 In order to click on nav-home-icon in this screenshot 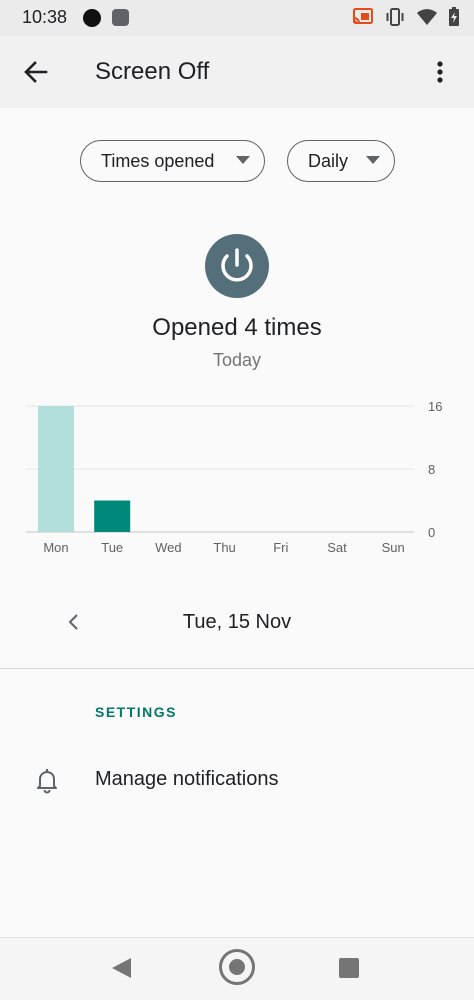, I will do `click(237, 967)`.